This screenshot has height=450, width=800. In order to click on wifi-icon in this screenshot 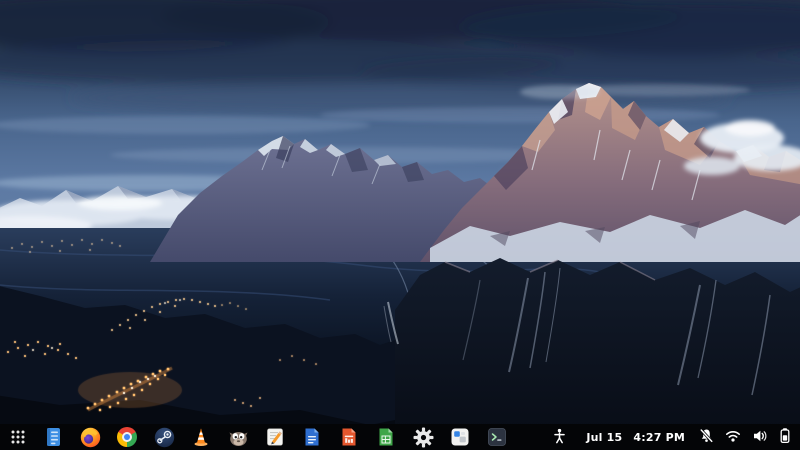, I will do `click(733, 437)`.